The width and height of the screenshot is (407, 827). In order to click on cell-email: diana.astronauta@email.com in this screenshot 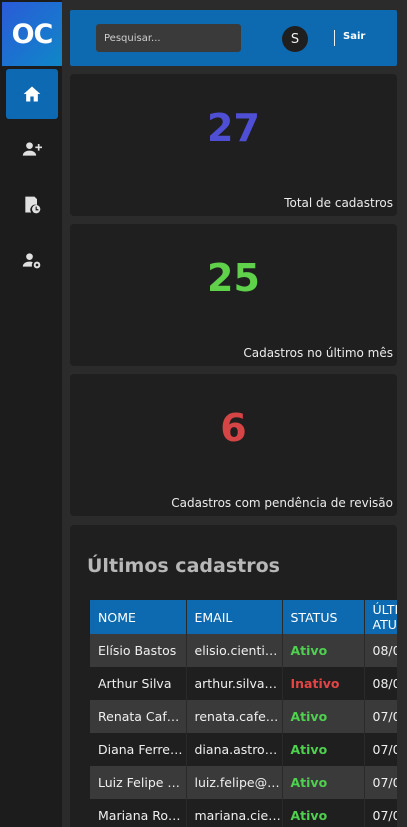, I will do `click(234, 749)`.